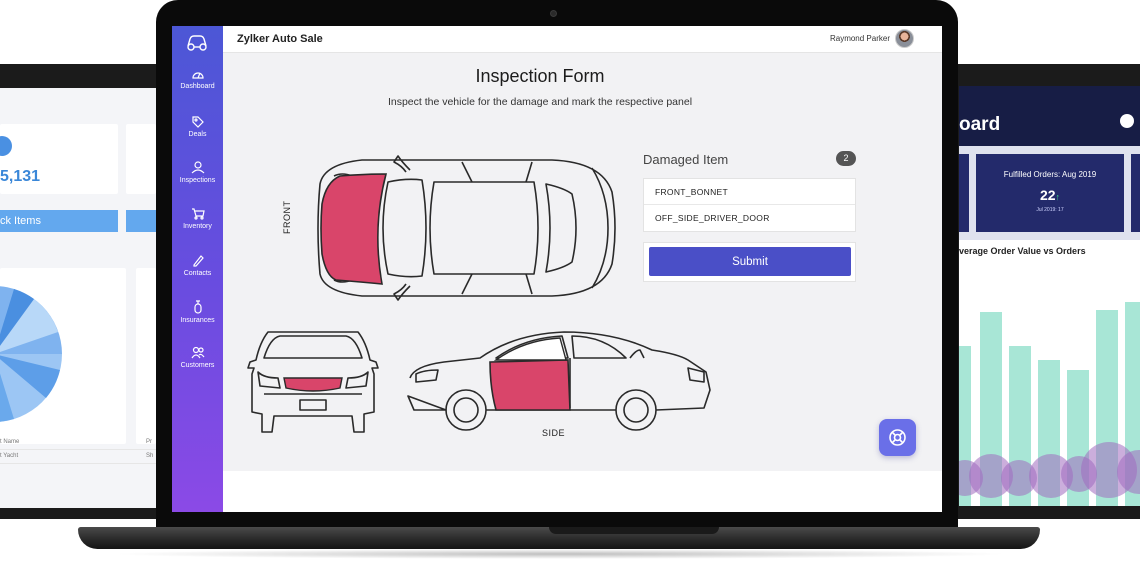 The image size is (1140, 576). Describe the element at coordinates (964, 193) in the screenshot. I see `right-kpi-card-partial` at that location.